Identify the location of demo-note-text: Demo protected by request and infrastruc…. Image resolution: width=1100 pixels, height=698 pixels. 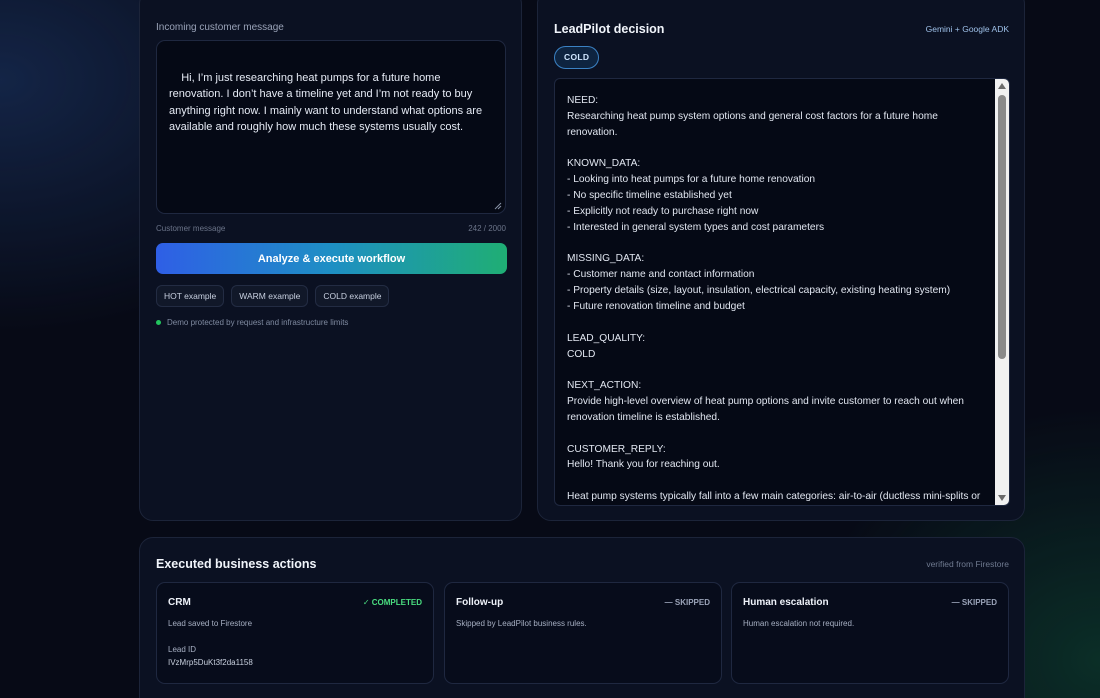
(258, 322).